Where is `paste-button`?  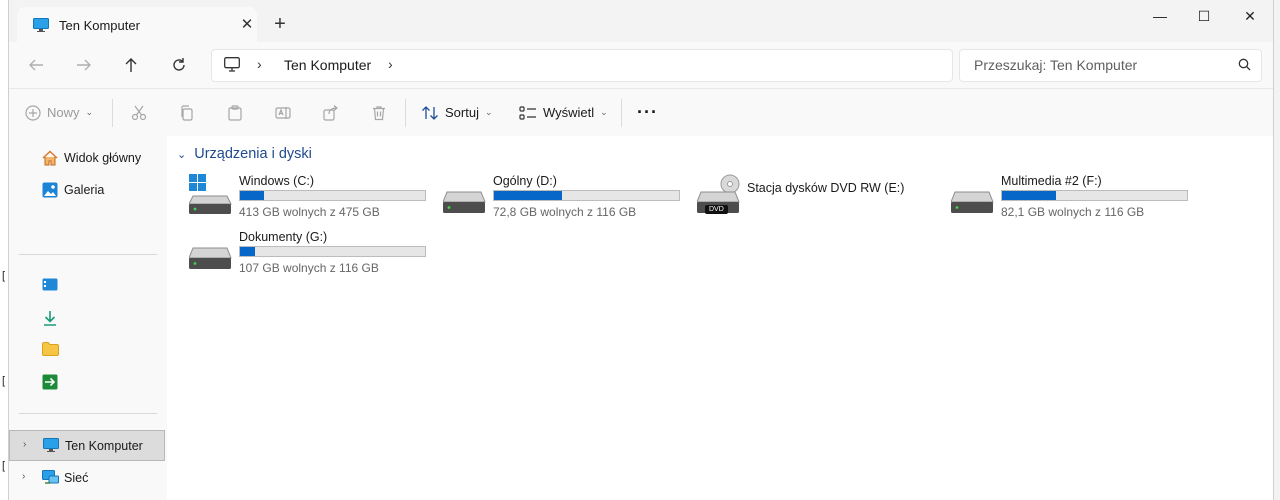
paste-button is located at coordinates (235, 112).